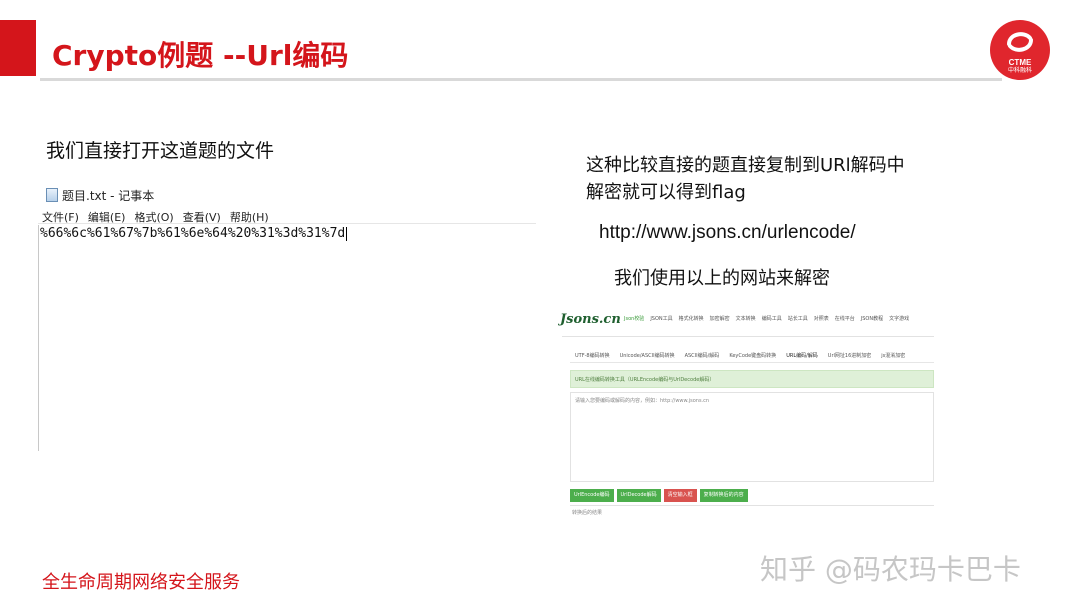 The image size is (1080, 608). What do you see at coordinates (772, 318) in the screenshot?
I see `site-nav-item: 编码工具` at bounding box center [772, 318].